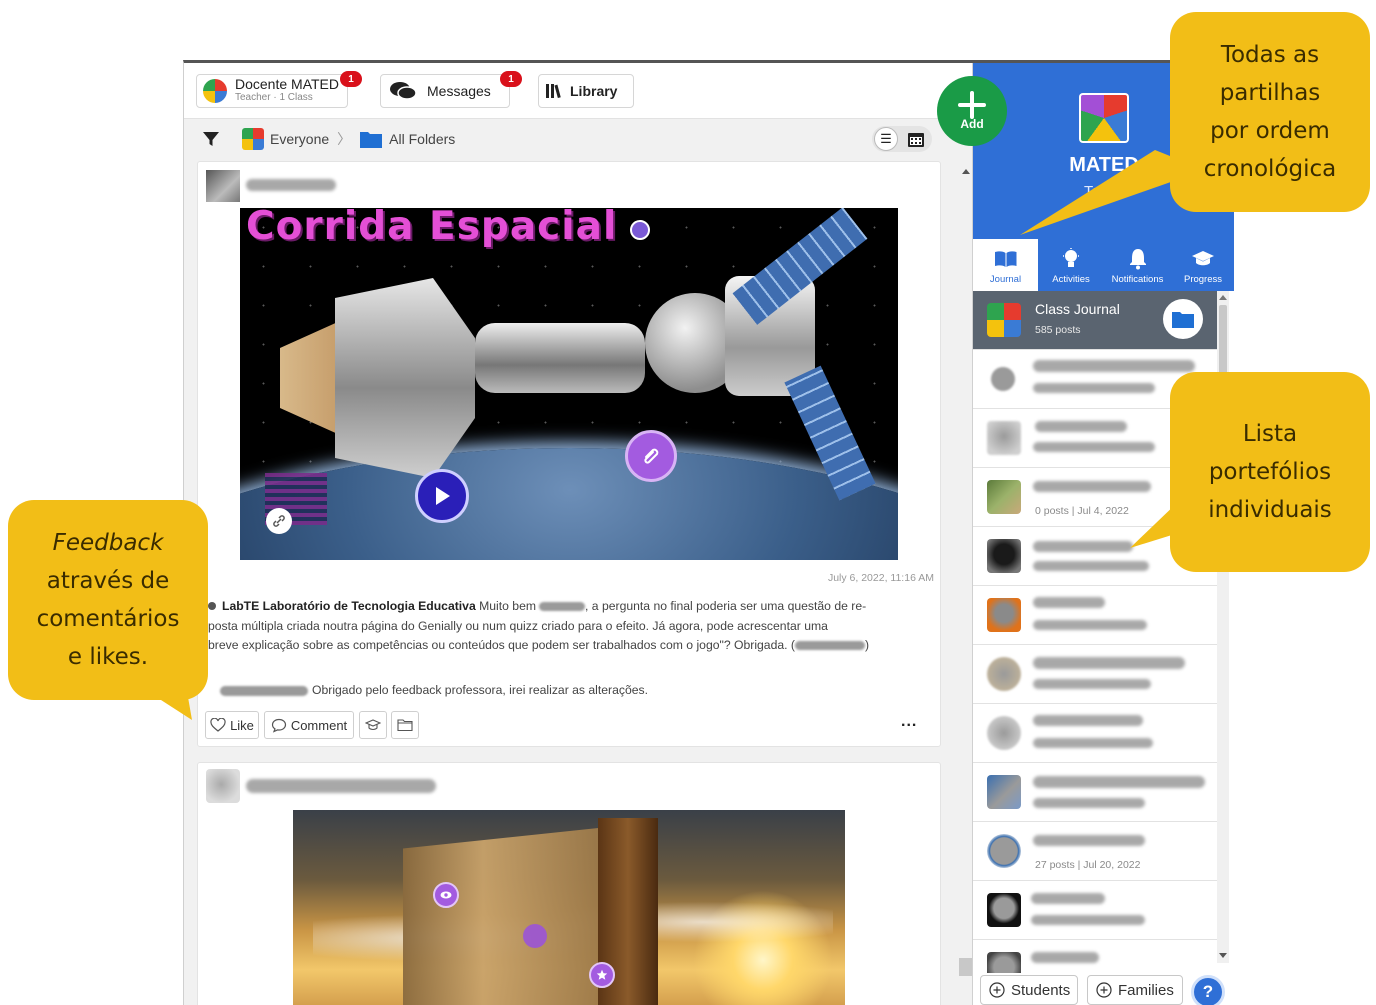  What do you see at coordinates (215, 91) in the screenshot?
I see `class-avatar` at bounding box center [215, 91].